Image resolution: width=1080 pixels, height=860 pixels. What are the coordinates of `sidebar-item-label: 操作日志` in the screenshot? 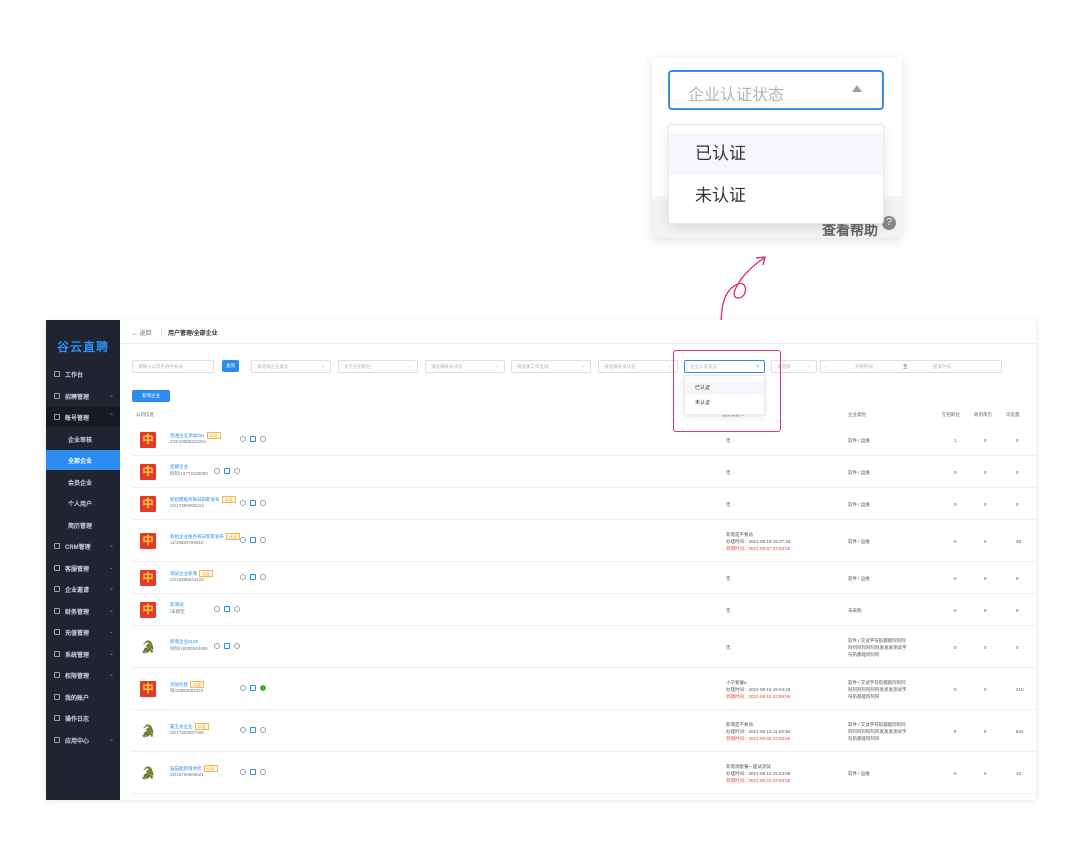 It's located at (77, 720).